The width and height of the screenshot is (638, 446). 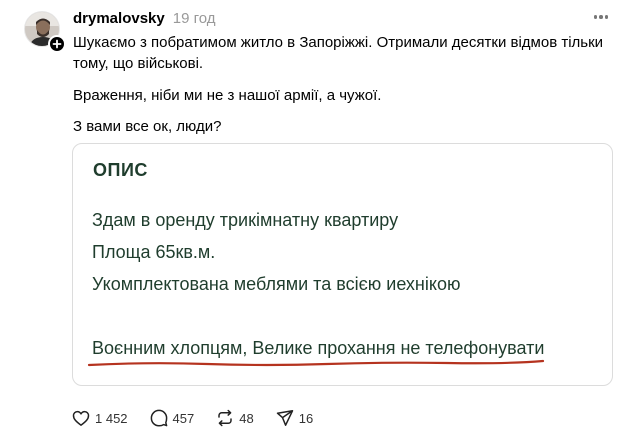 What do you see at coordinates (316, 363) in the screenshot?
I see `red-underline` at bounding box center [316, 363].